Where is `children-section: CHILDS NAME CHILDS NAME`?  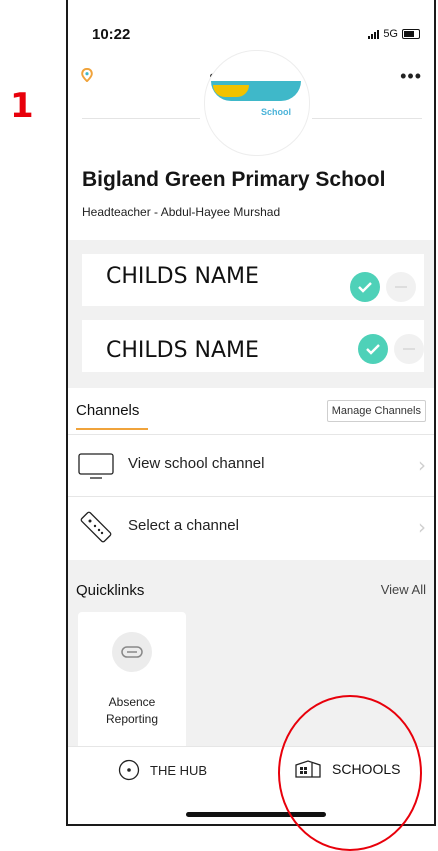
children-section: CHILDS NAME CHILDS NAME is located at coordinates (251, 314).